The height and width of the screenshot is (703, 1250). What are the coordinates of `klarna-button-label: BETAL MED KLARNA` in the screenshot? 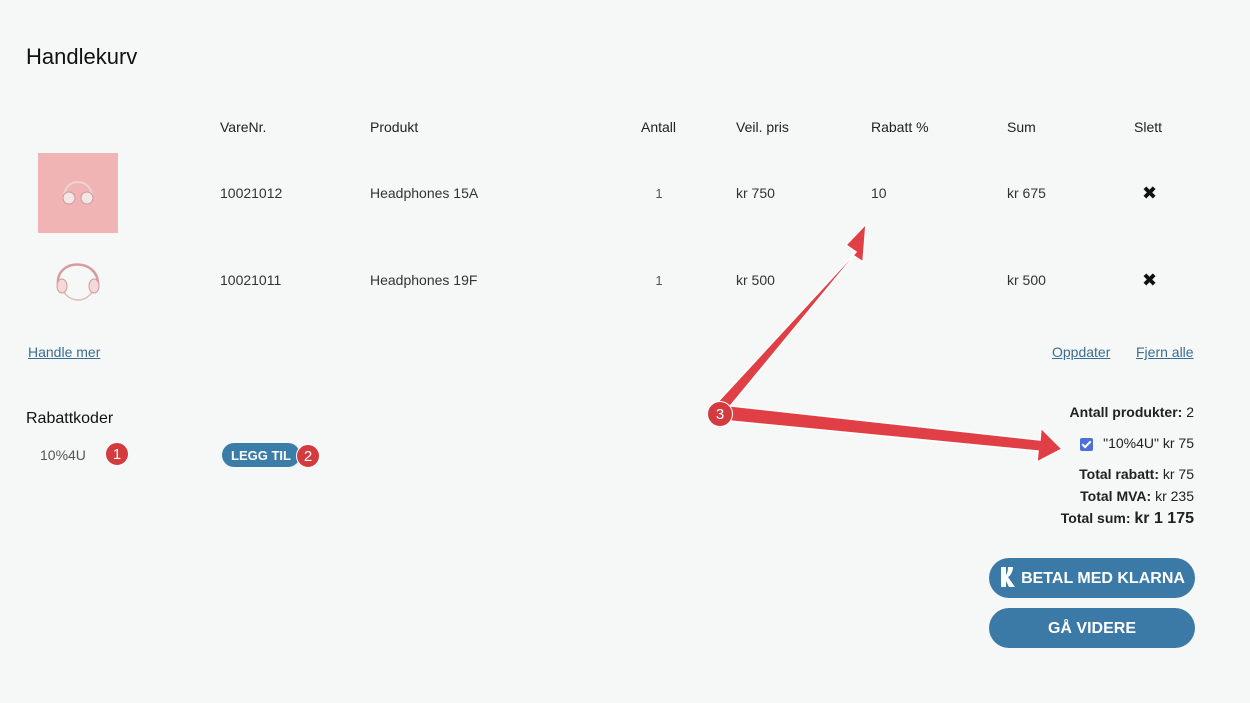 It's located at (1103, 578).